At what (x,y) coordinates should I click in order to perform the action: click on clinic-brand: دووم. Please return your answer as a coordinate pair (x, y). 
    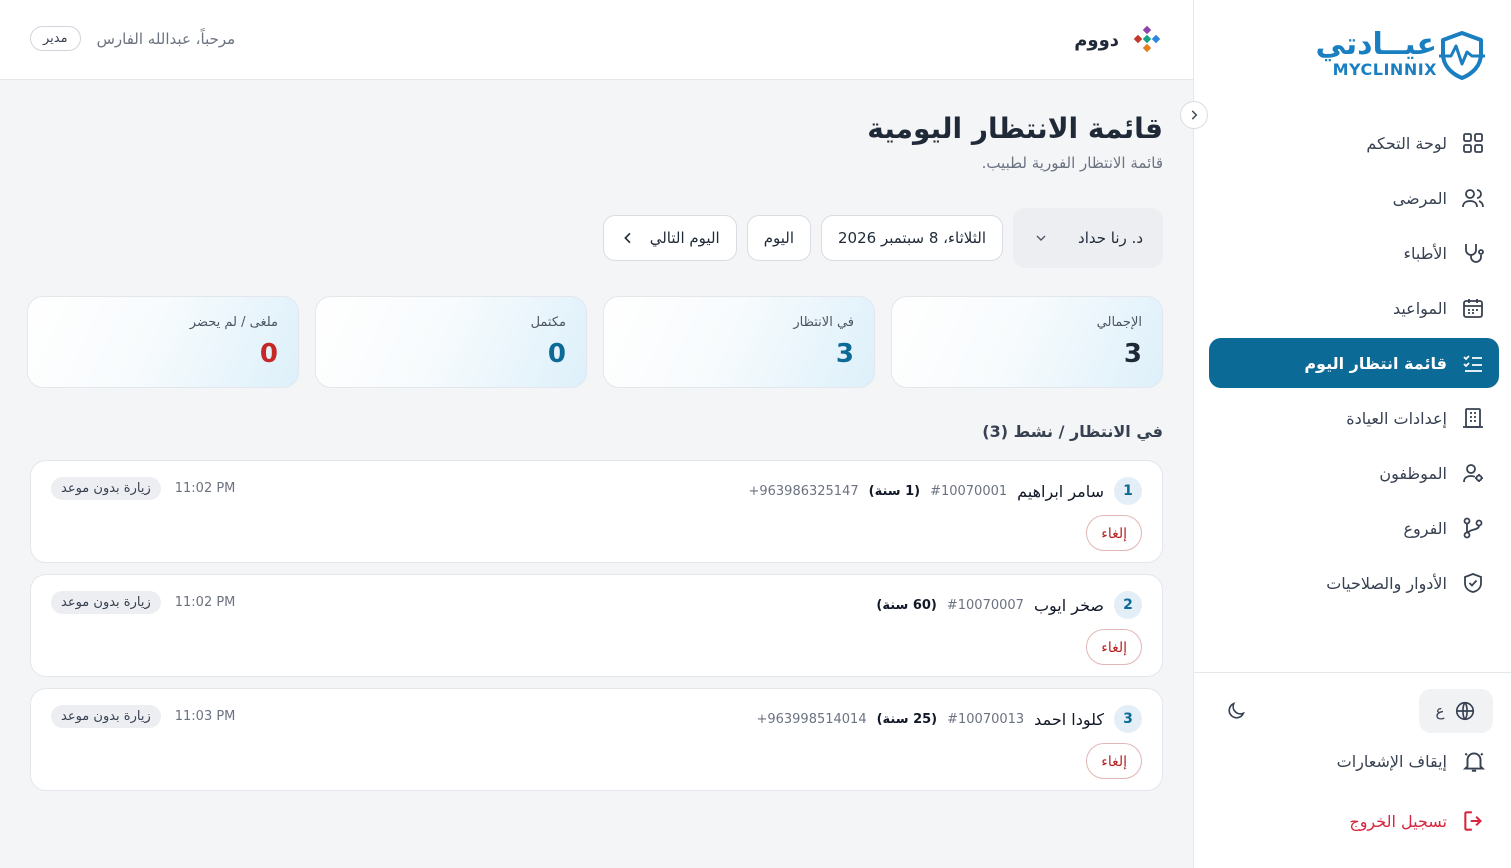
    Looking at the image, I should click on (1118, 40).